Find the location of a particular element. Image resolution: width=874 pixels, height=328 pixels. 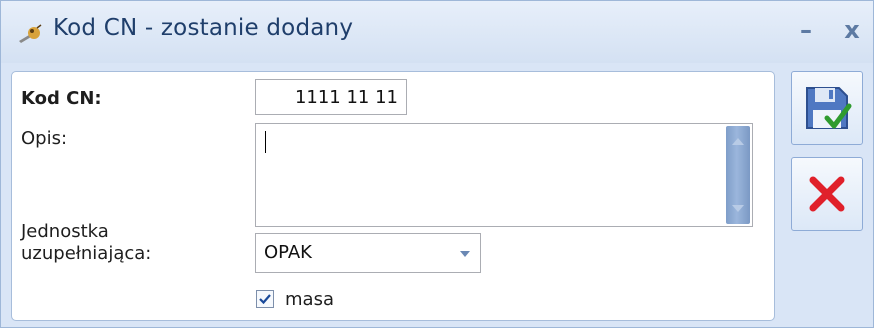

checkmark-icon is located at coordinates (265, 299).